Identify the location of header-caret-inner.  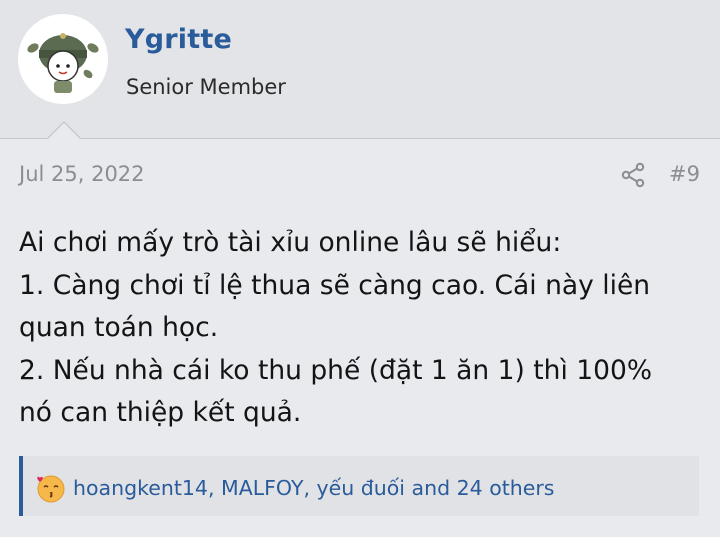
(64, 131).